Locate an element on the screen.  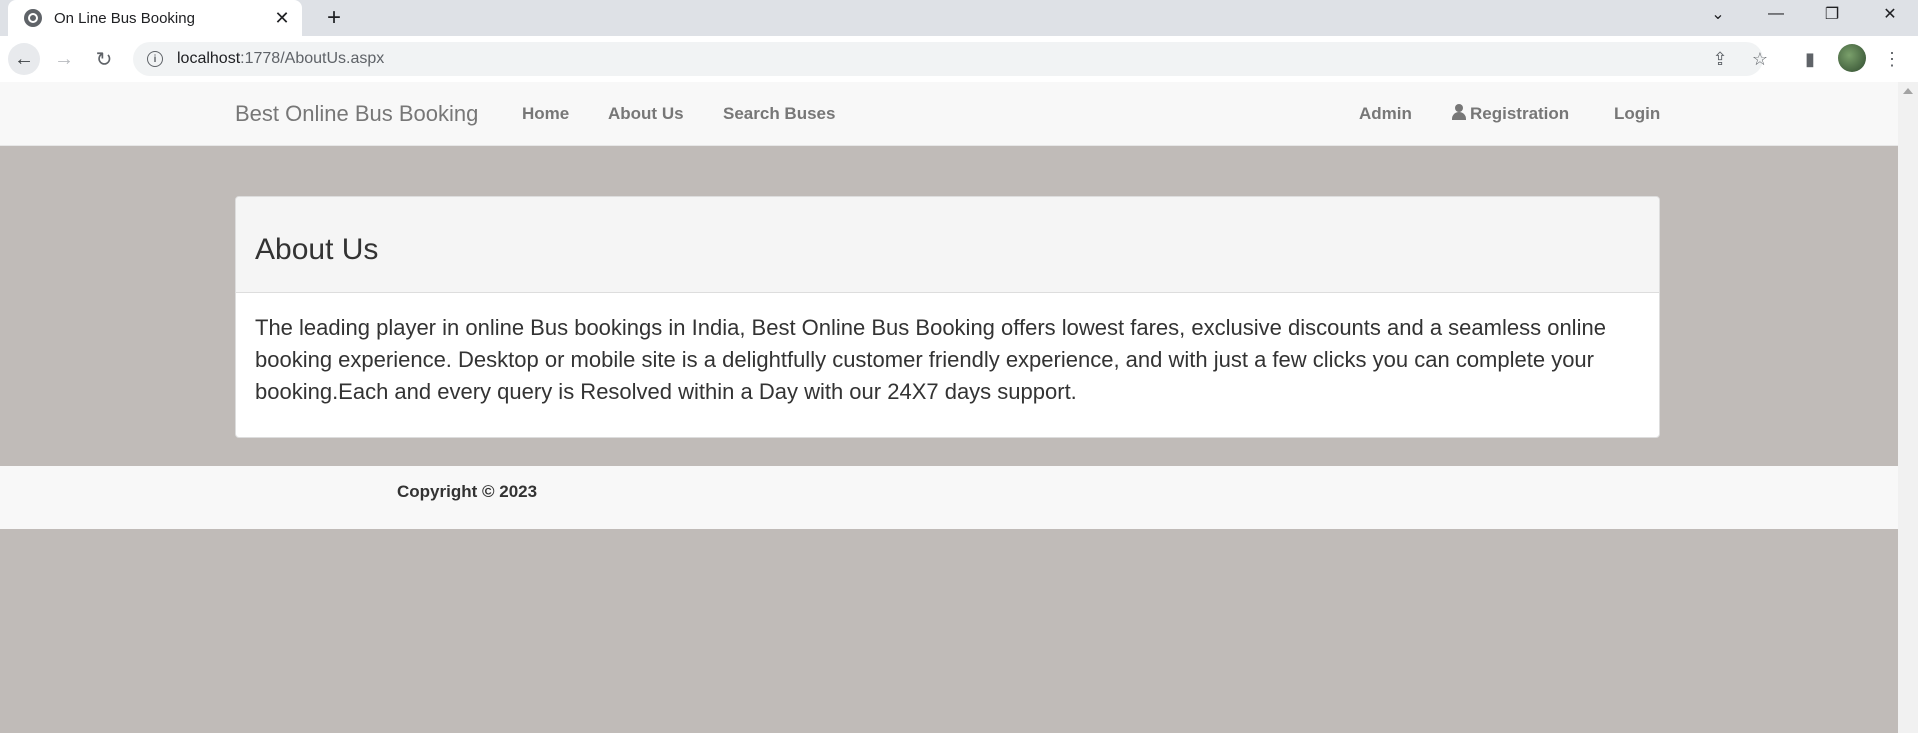
tab-close-icon: ✕ is located at coordinates (282, 18).